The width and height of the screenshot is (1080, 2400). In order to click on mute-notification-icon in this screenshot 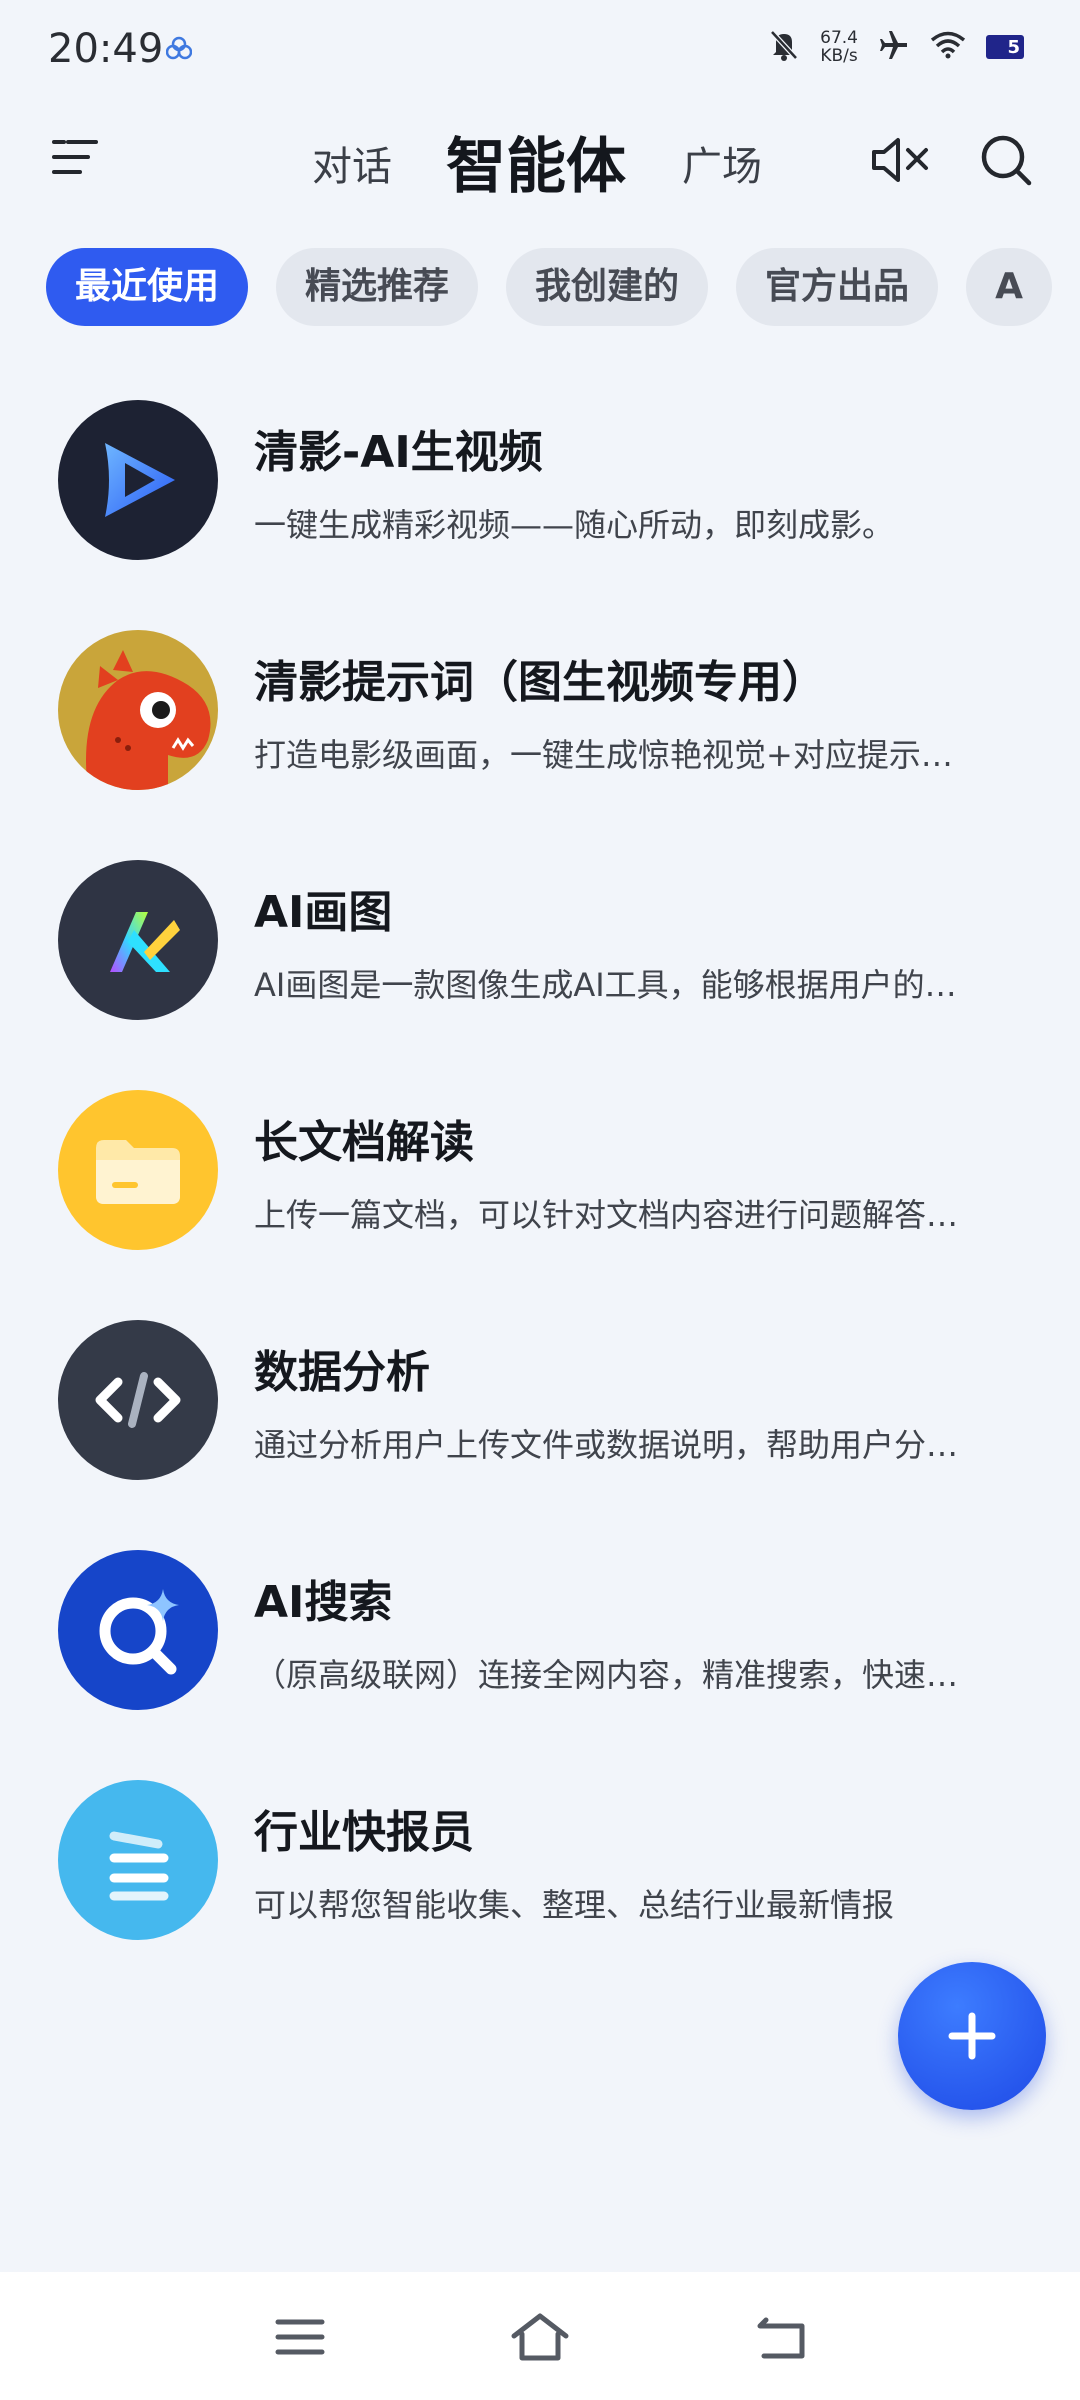, I will do `click(784, 47)`.